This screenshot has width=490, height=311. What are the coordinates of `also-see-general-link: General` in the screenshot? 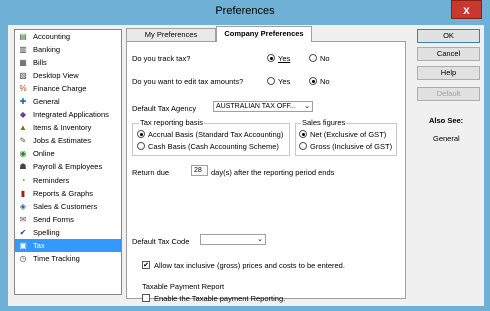 It's located at (446, 138).